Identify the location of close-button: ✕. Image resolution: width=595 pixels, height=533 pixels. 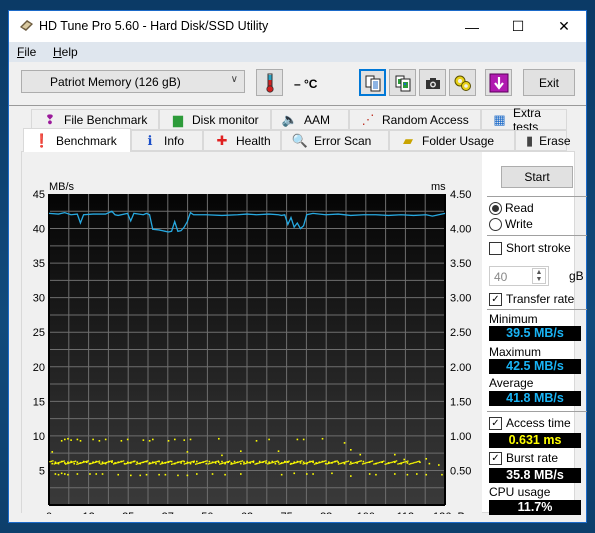
(564, 26).